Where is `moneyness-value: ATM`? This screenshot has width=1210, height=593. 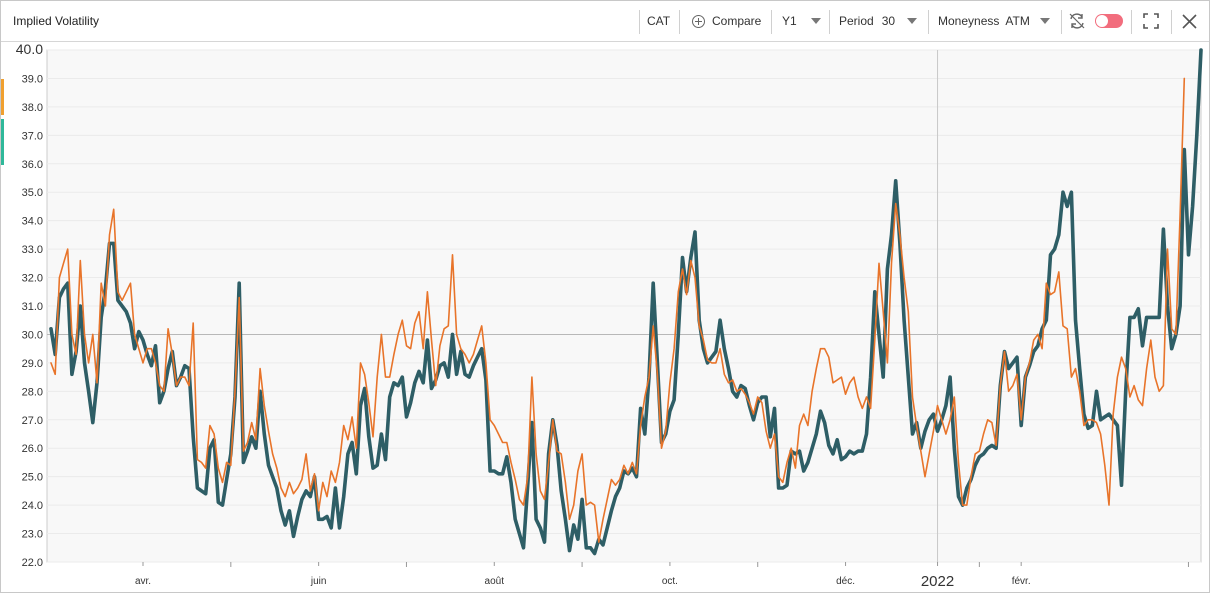
moneyness-value: ATM is located at coordinates (1017, 21).